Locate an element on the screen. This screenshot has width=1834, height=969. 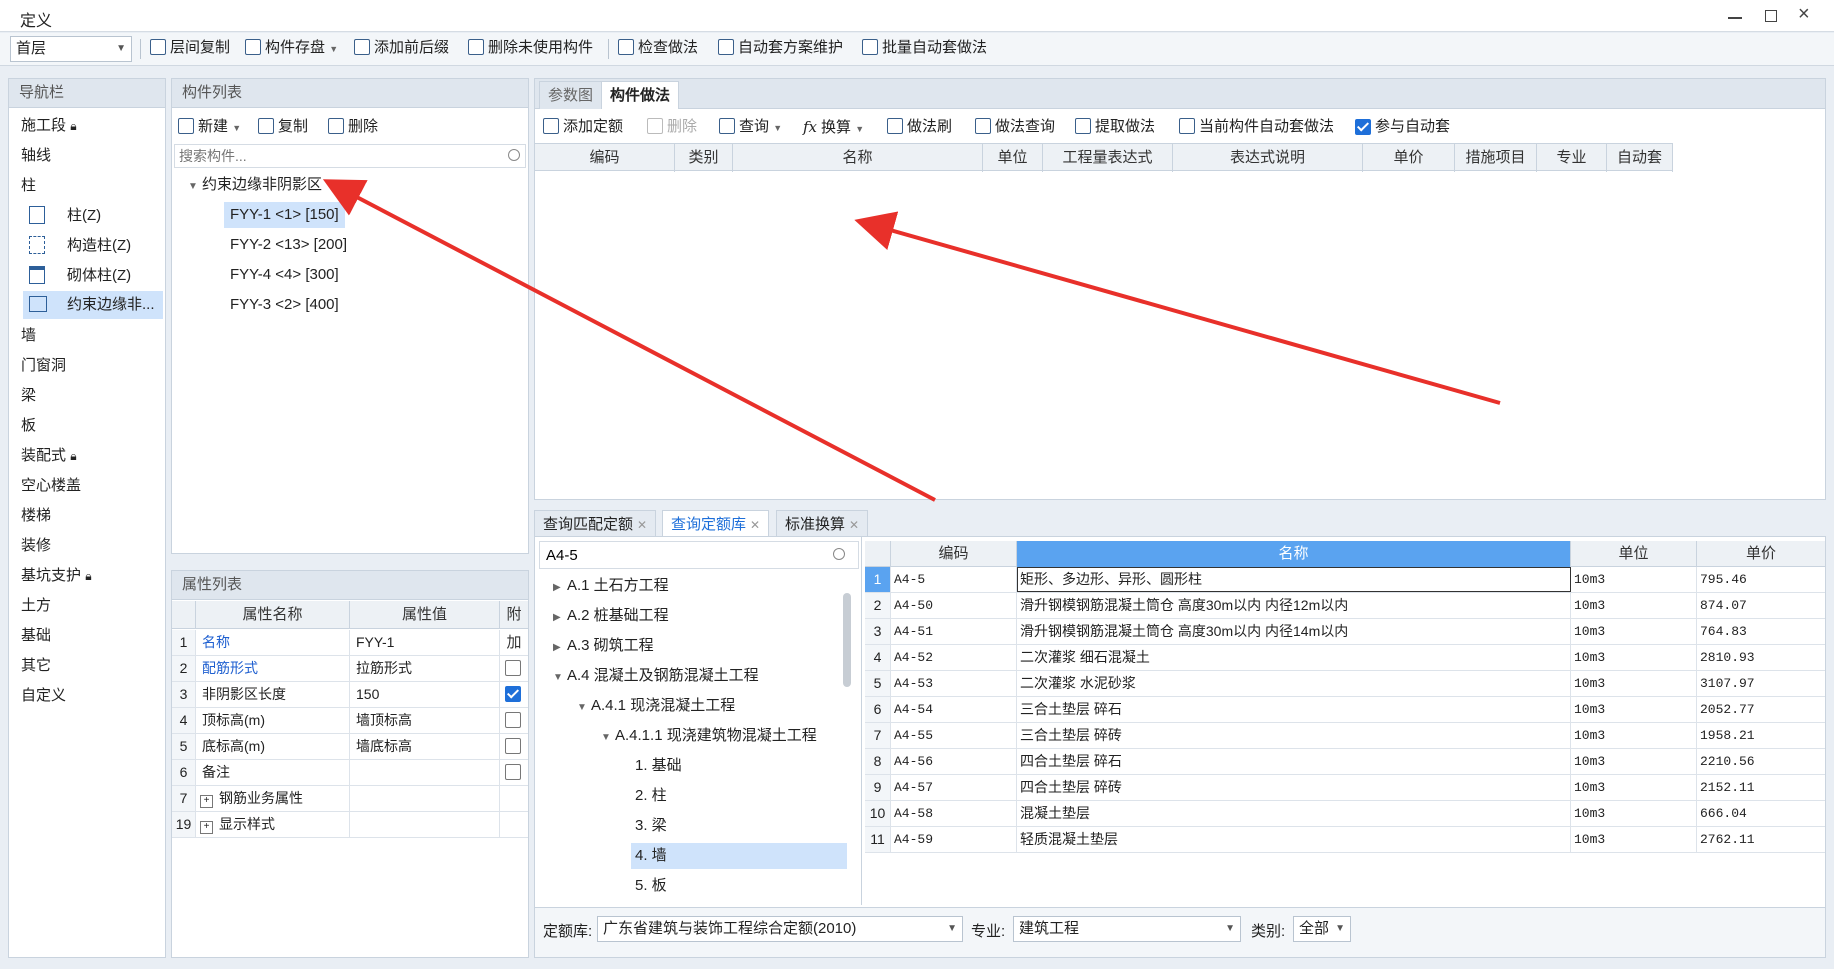
arrow-to-component-group is located at coordinates (629, 340).